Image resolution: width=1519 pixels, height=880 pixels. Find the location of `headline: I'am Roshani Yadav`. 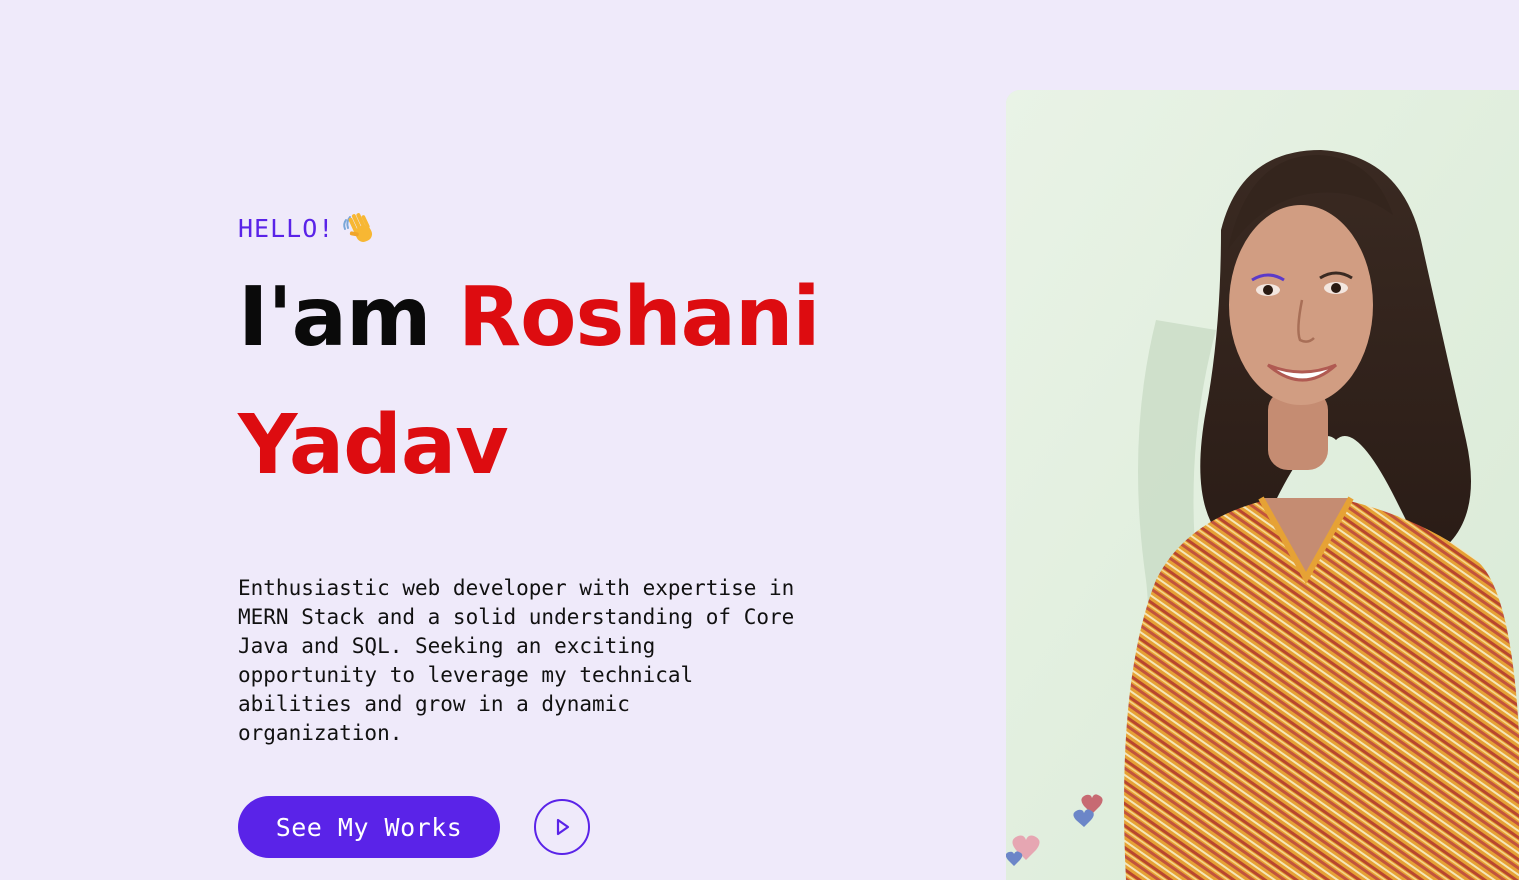

headline: I'am Roshani Yadav is located at coordinates (548, 382).